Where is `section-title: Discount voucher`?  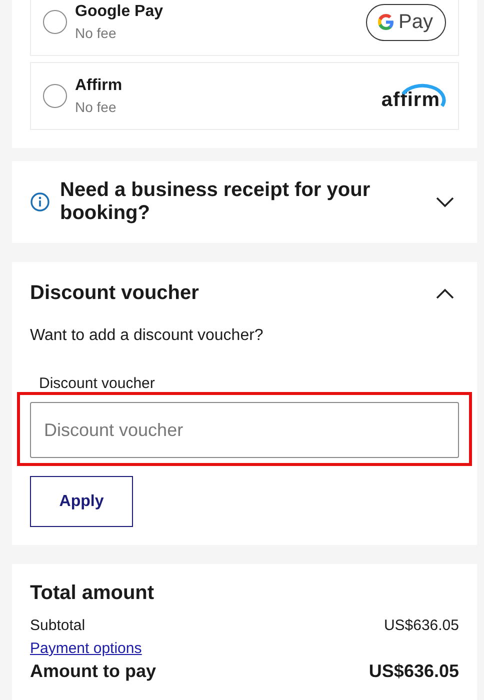
section-title: Discount voucher is located at coordinates (114, 293).